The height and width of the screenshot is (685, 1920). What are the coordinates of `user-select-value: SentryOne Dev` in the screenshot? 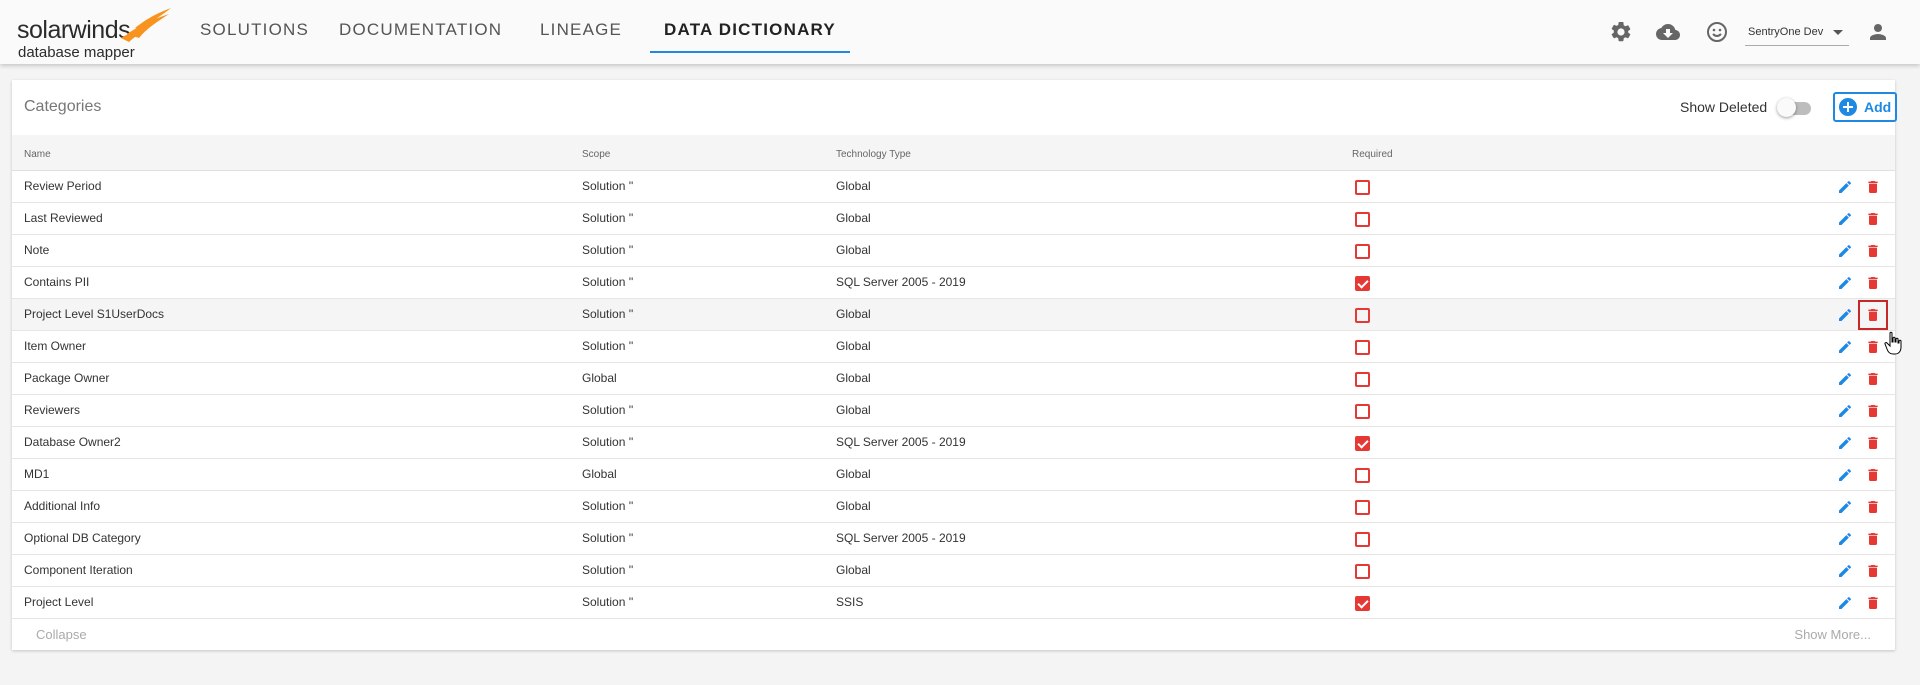 It's located at (1786, 32).